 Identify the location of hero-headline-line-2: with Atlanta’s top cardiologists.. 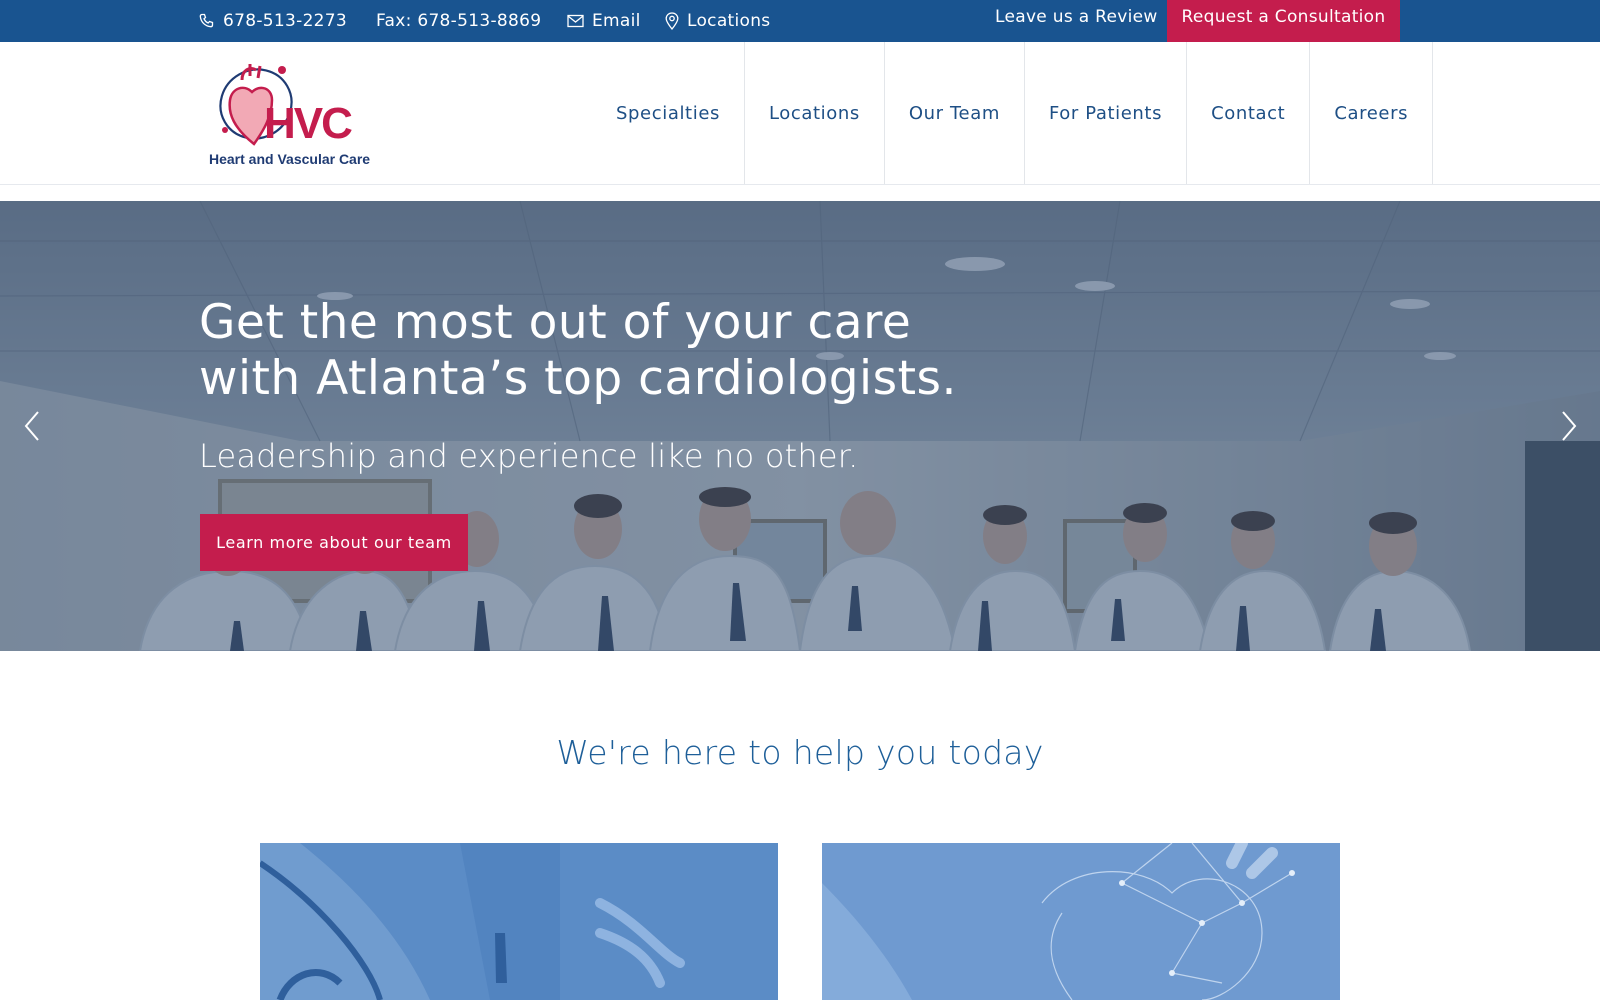
(578, 378).